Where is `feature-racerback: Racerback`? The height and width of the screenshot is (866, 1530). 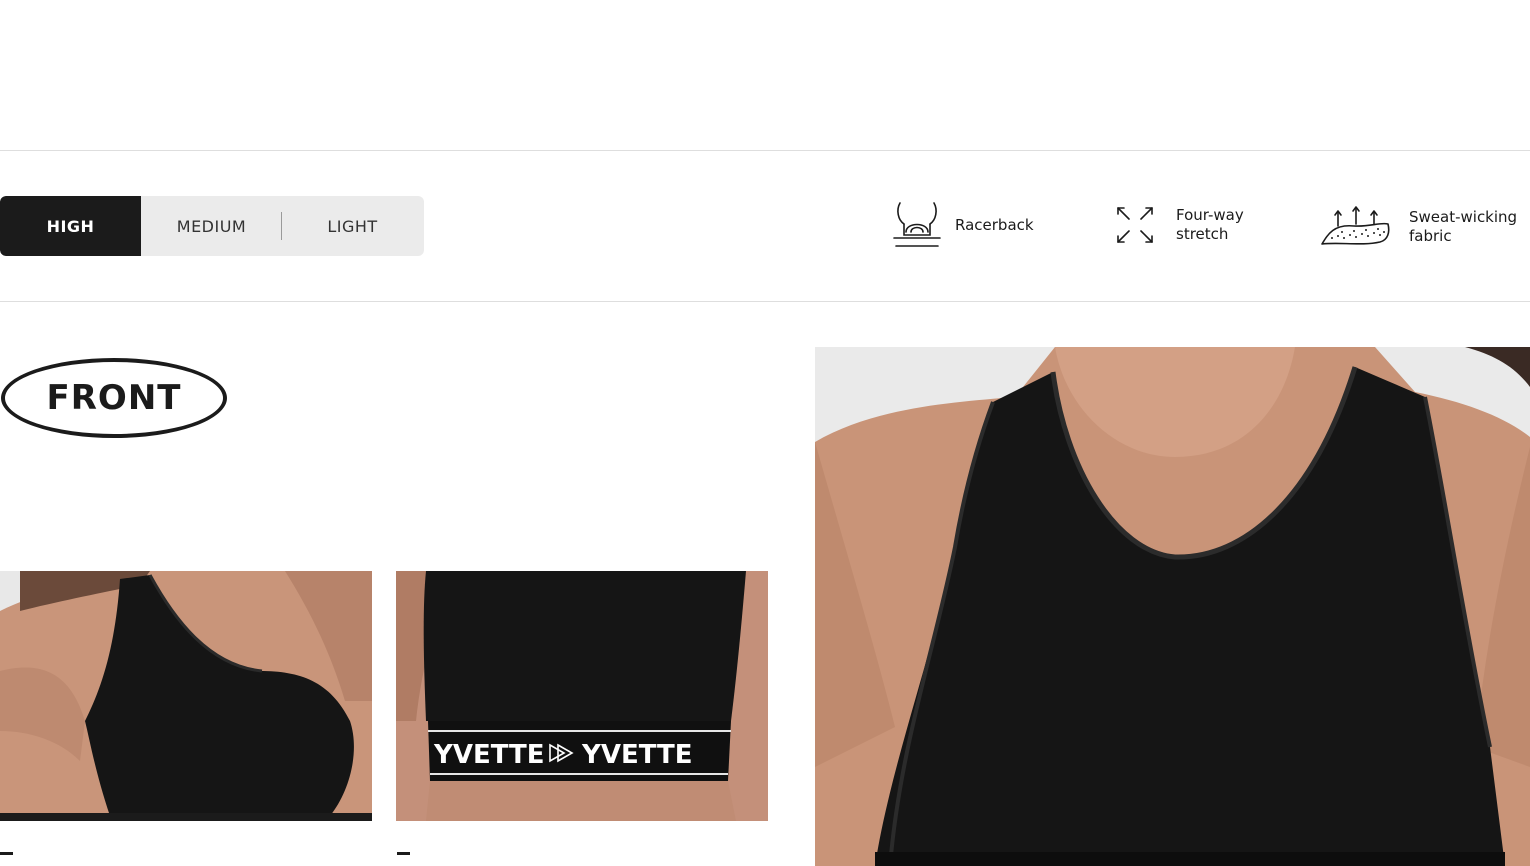 feature-racerback: Racerback is located at coordinates (962, 225).